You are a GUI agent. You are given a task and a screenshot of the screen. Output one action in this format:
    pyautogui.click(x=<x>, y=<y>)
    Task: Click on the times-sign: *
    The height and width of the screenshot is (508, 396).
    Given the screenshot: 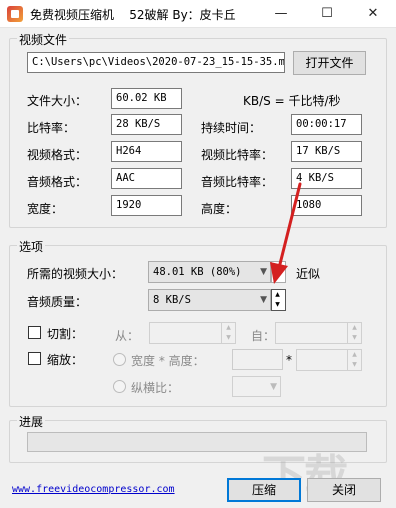 What is the action you would take?
    pyautogui.click(x=289, y=360)
    